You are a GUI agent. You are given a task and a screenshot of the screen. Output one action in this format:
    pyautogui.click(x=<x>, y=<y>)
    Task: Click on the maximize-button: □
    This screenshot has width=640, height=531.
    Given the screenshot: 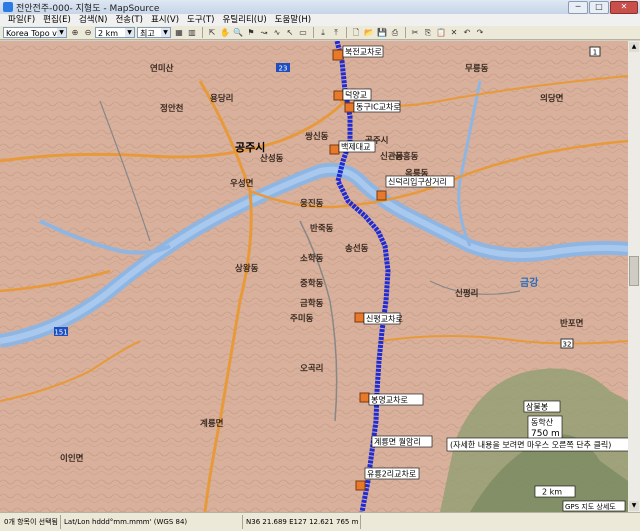 What is the action you would take?
    pyautogui.click(x=599, y=7)
    